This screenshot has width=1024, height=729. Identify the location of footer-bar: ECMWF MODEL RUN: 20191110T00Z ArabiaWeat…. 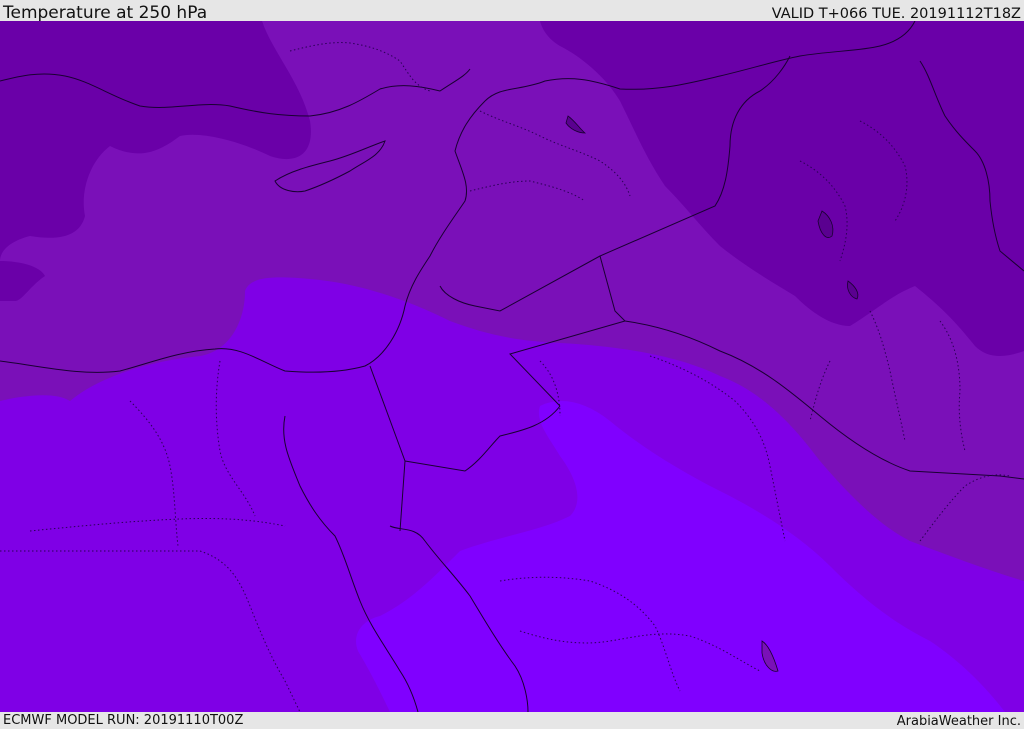
(512, 720).